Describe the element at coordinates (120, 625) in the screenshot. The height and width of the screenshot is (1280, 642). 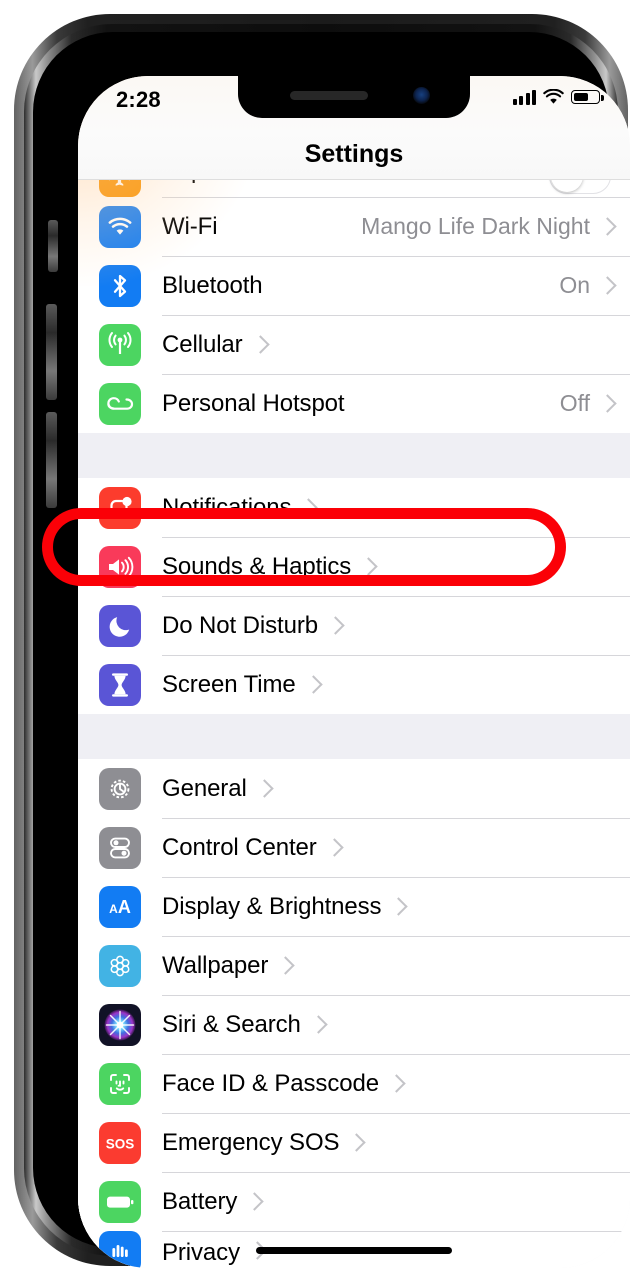
I see `do-not-disturb-icon` at that location.